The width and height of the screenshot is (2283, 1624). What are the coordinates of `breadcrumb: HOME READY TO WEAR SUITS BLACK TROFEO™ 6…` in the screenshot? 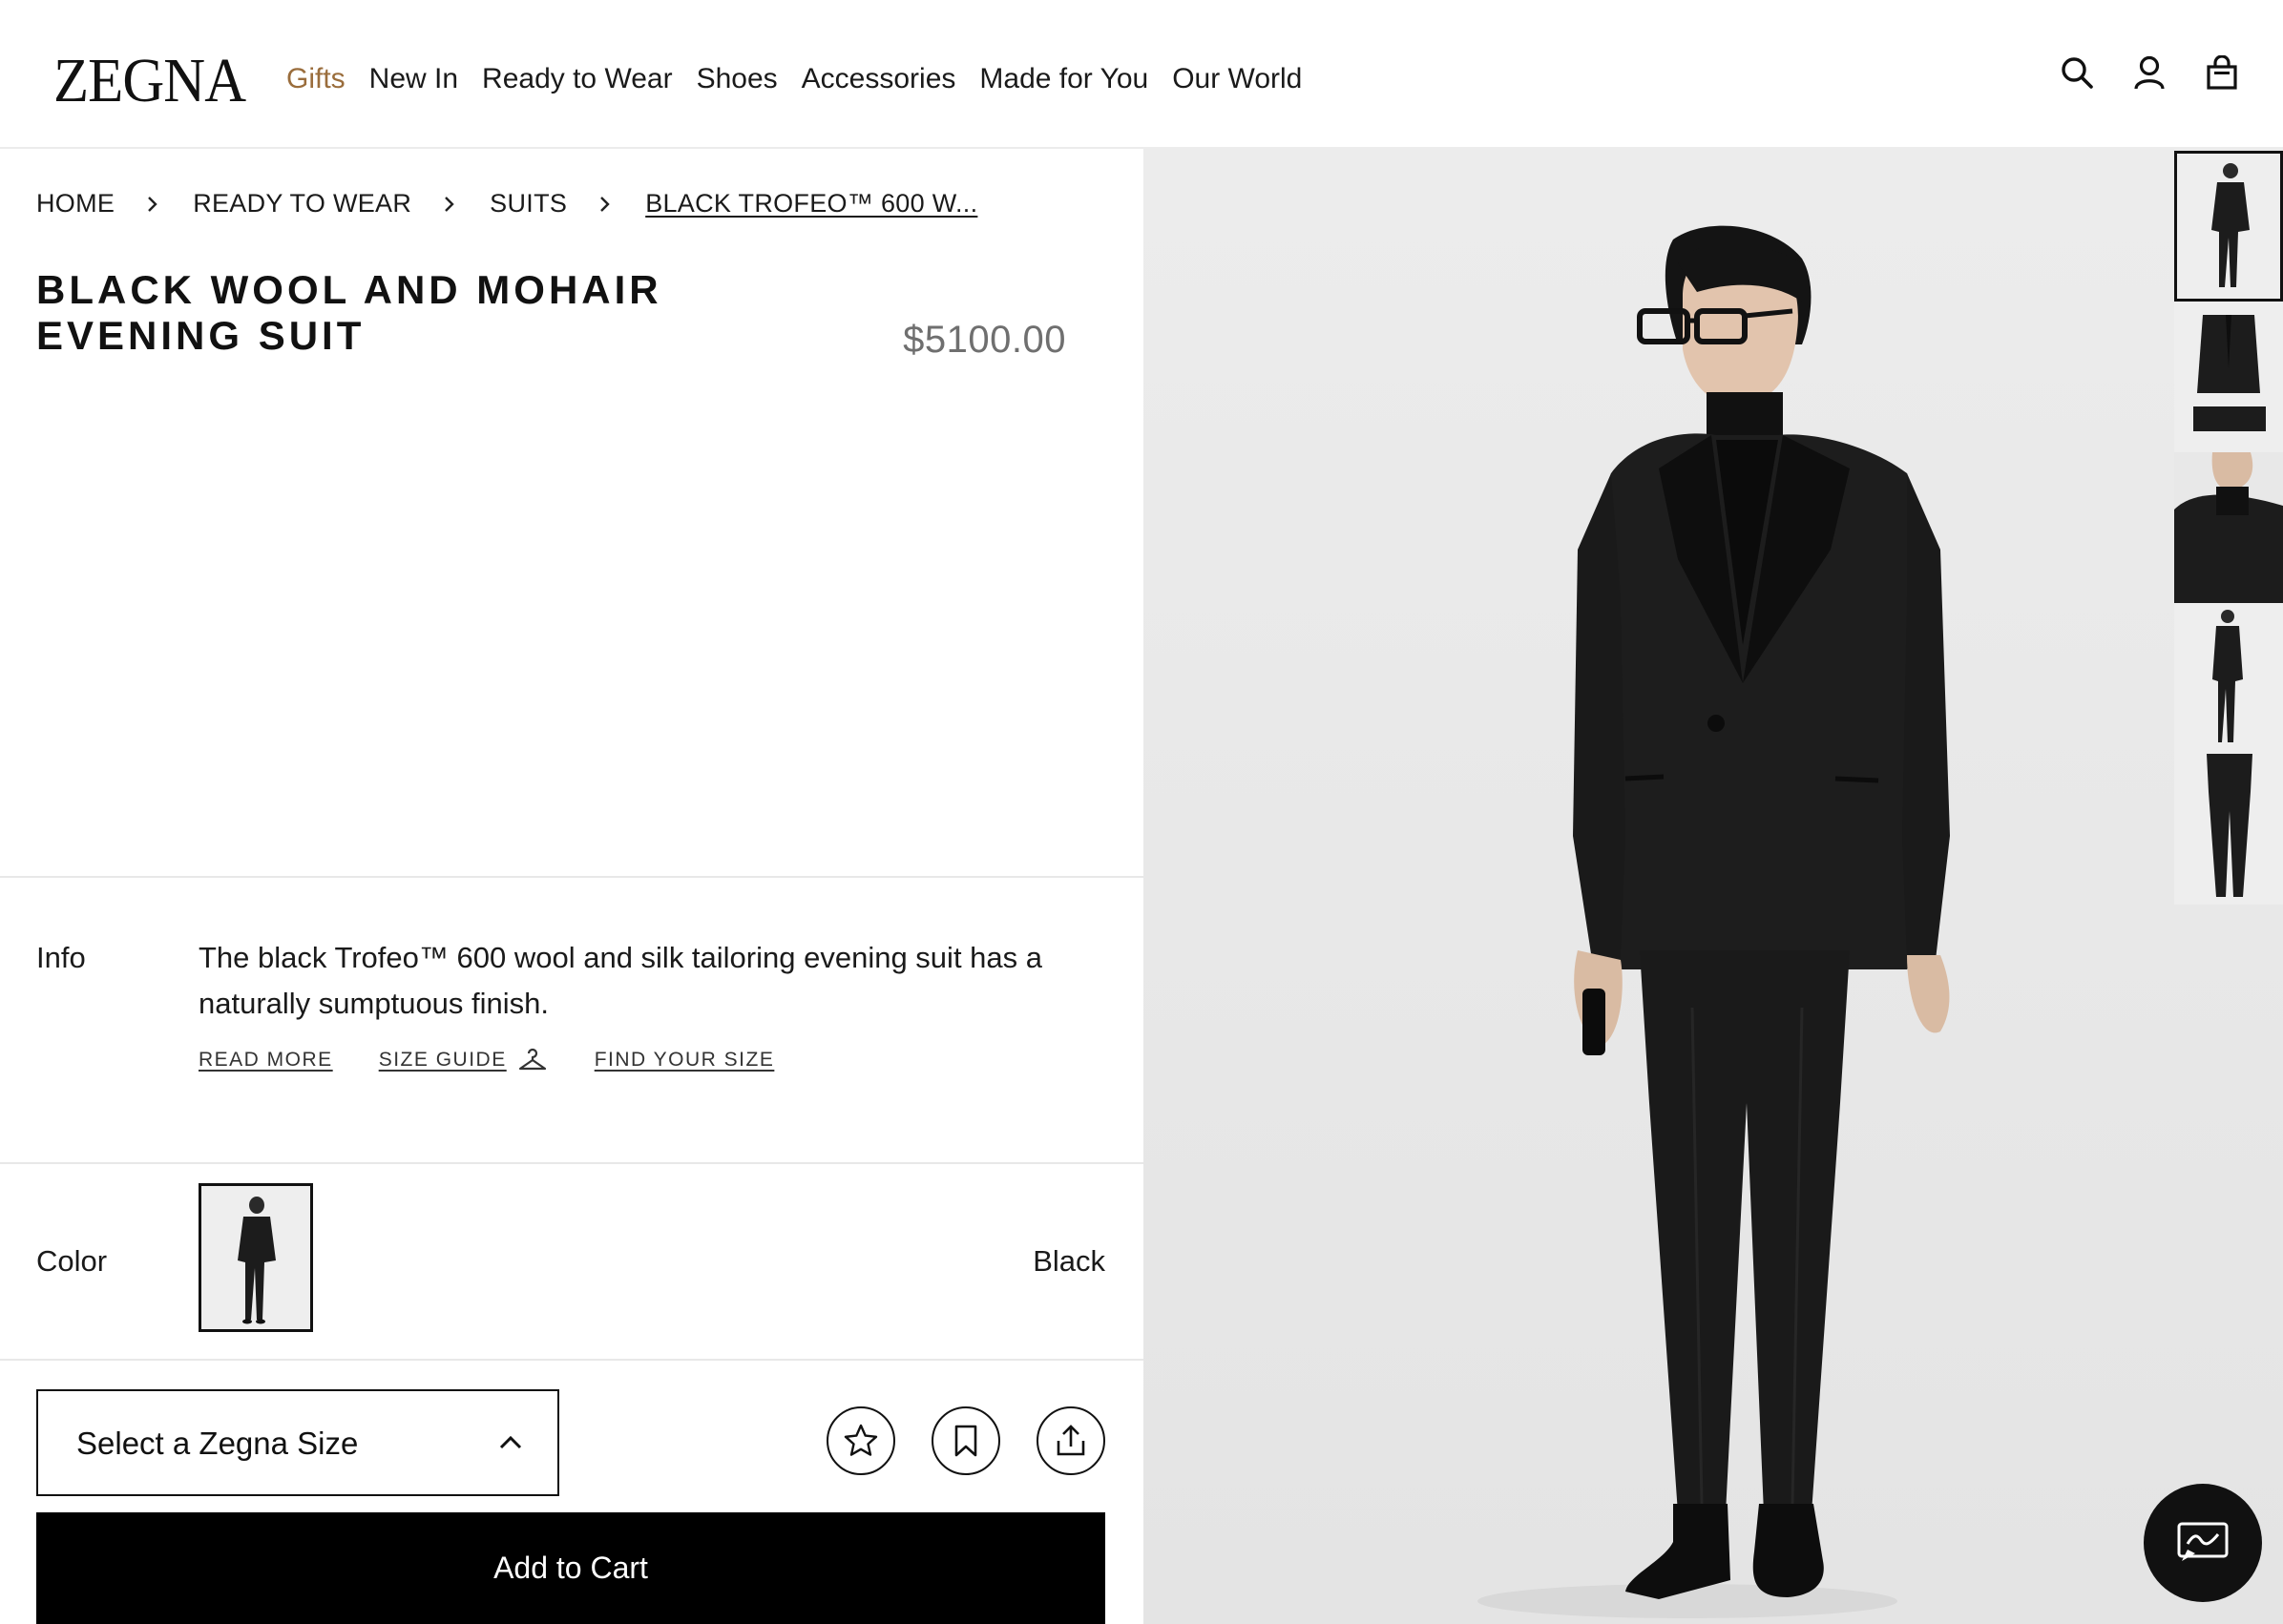 It's located at (507, 204).